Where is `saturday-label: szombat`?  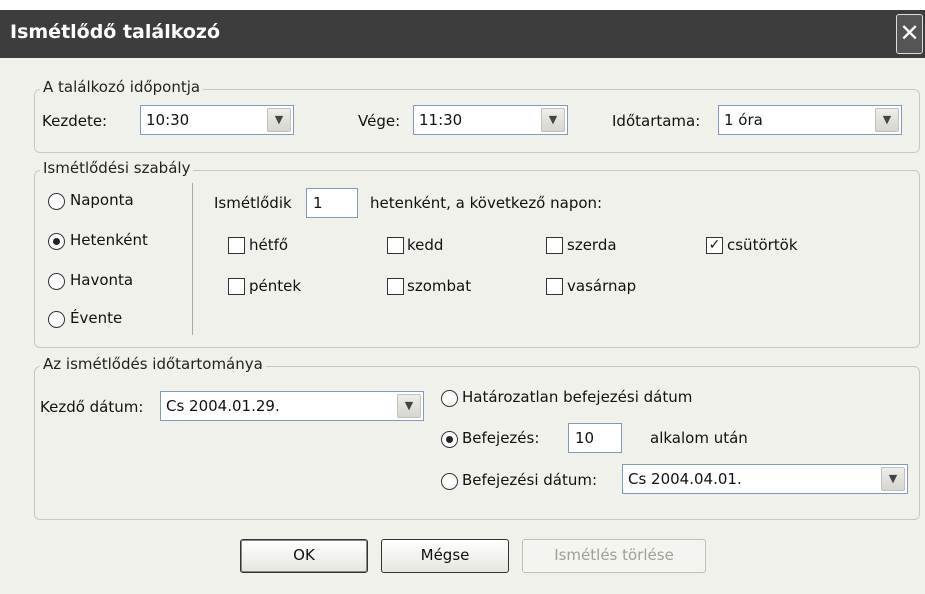 saturday-label: szombat is located at coordinates (439, 286).